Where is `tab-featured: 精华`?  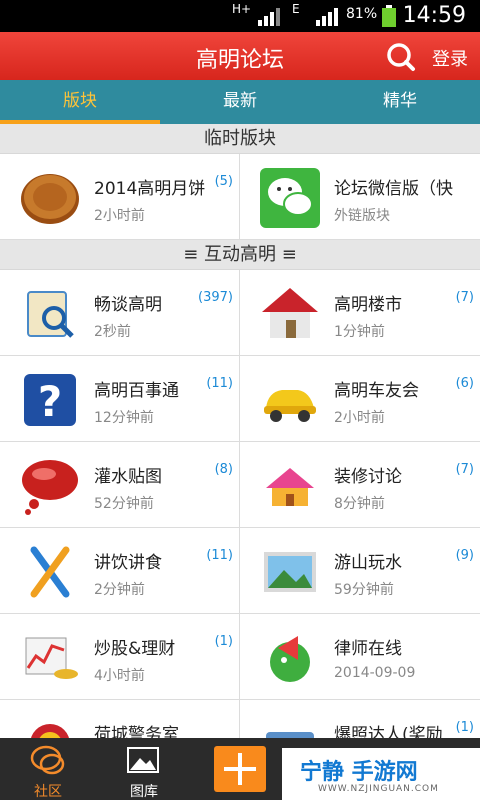 tab-featured: 精华 is located at coordinates (400, 102).